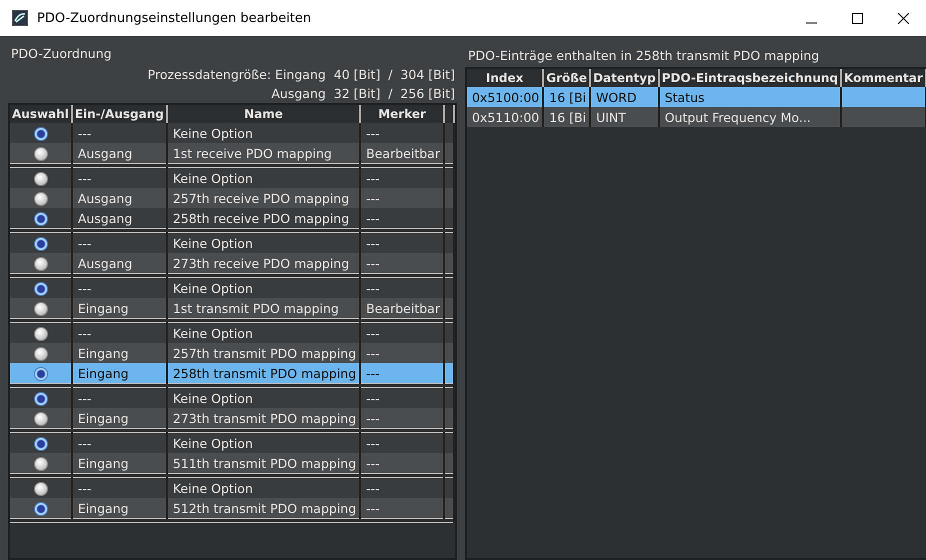 This screenshot has height=560, width=926. What do you see at coordinates (119, 114) in the screenshot?
I see `column-header: Ein-/Ausgang` at bounding box center [119, 114].